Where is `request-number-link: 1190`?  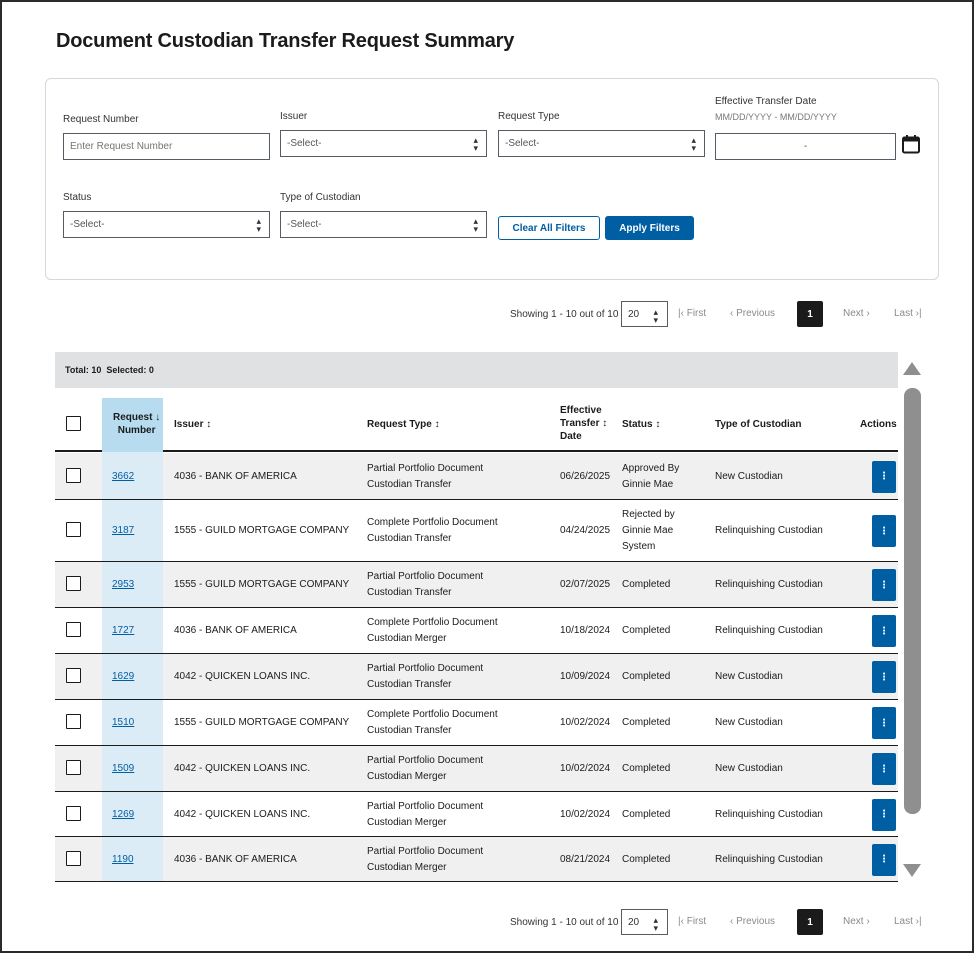 request-number-link: 1190 is located at coordinates (123, 860).